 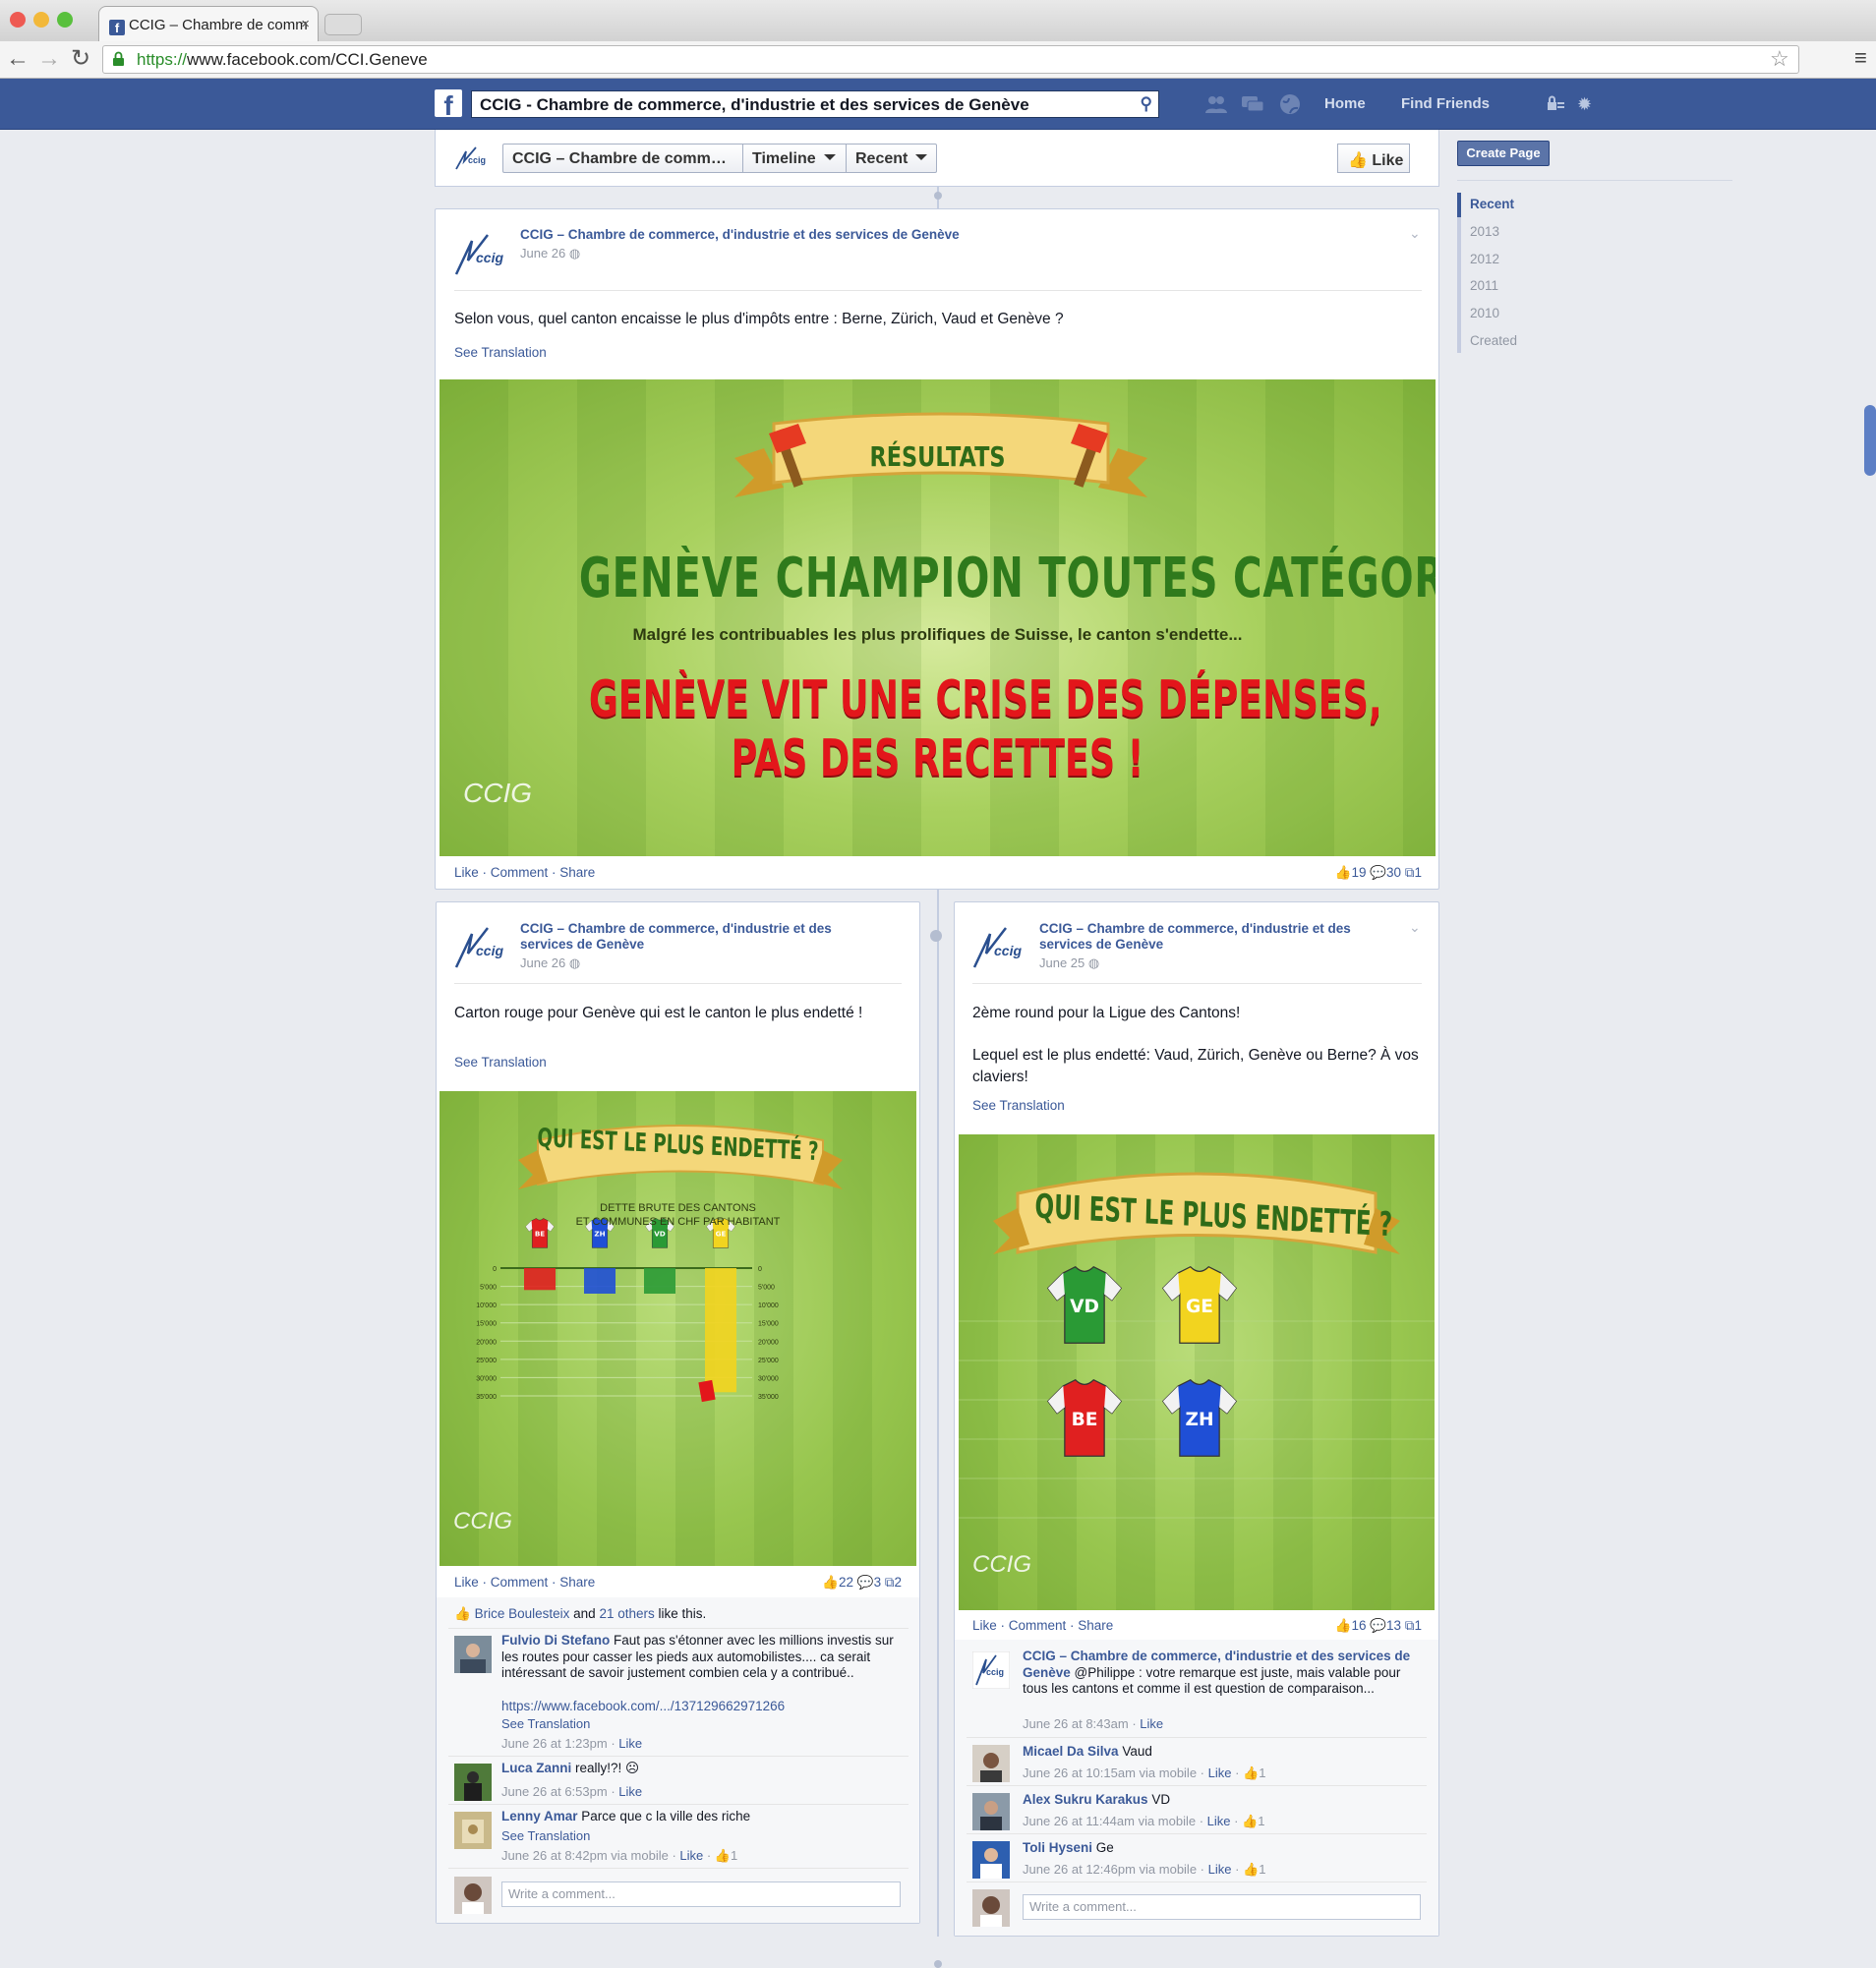 I want to click on year-item-recent: Recent, so click(x=1492, y=204).